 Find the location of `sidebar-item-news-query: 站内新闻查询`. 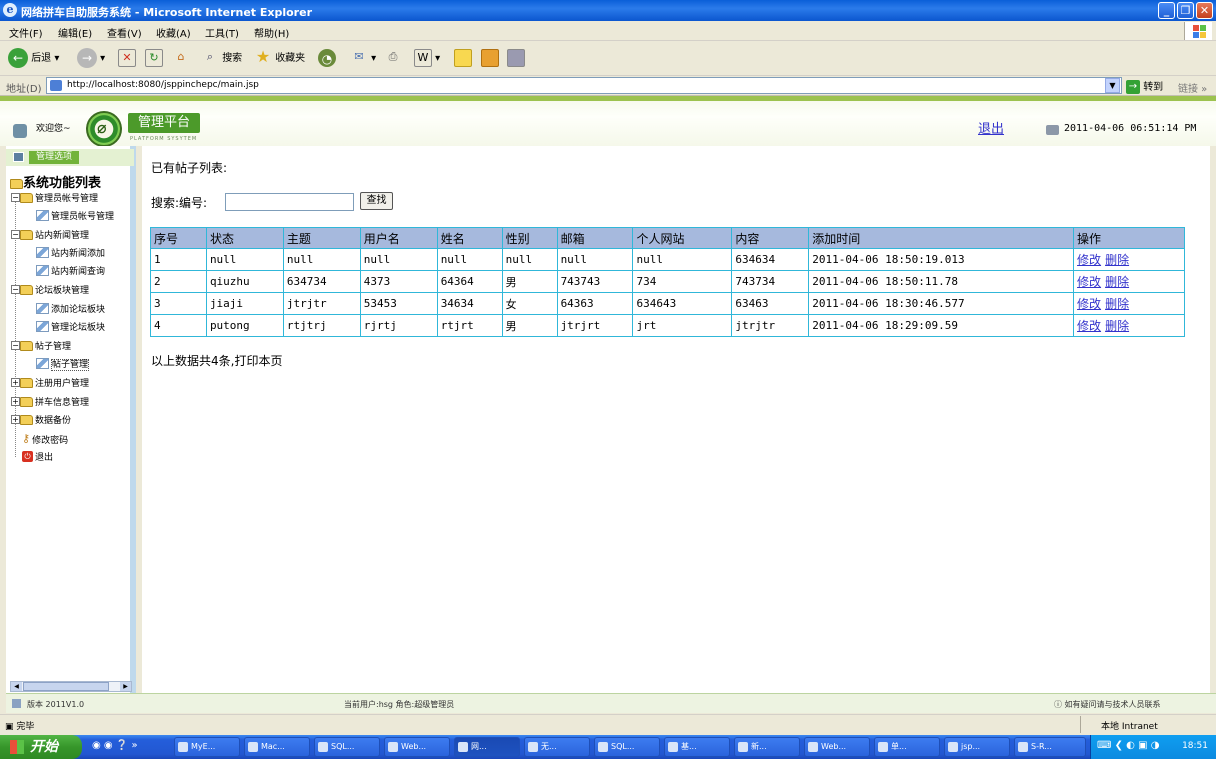

sidebar-item-news-query: 站内新闻查询 is located at coordinates (70, 270).